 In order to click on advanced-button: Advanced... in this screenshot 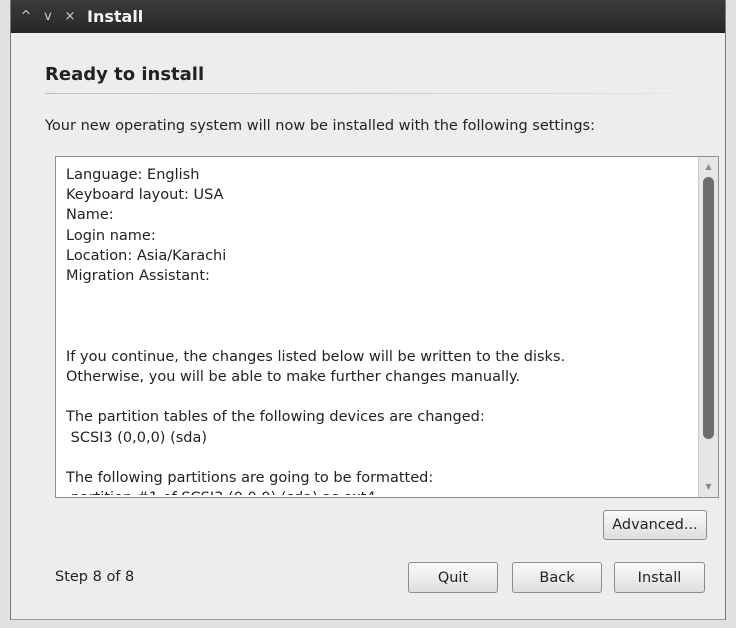, I will do `click(655, 525)`.